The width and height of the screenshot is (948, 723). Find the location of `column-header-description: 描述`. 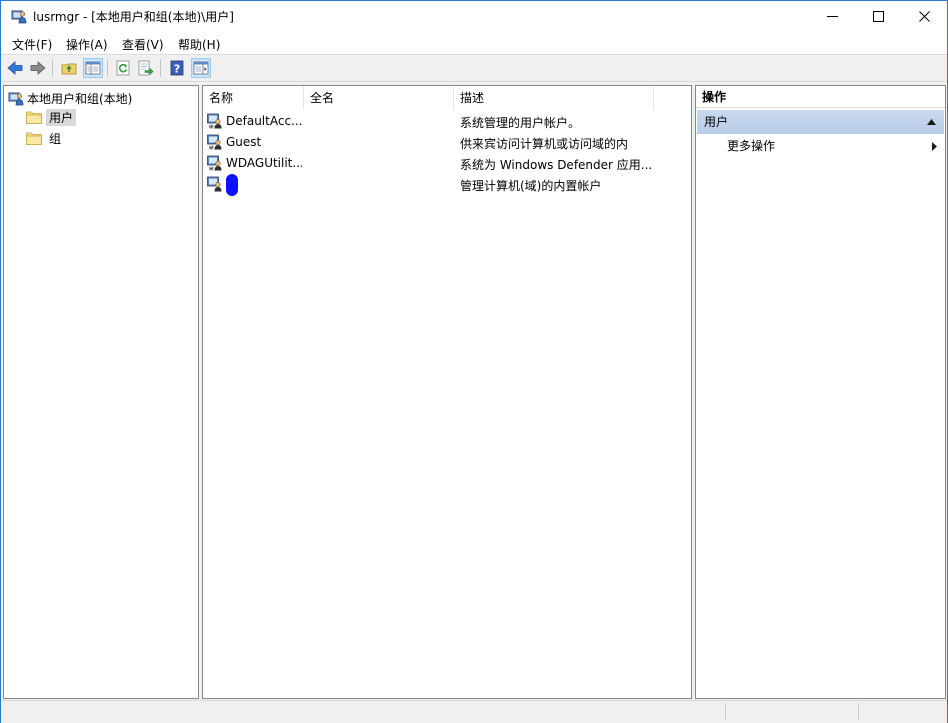

column-header-description: 描述 is located at coordinates (554, 98).